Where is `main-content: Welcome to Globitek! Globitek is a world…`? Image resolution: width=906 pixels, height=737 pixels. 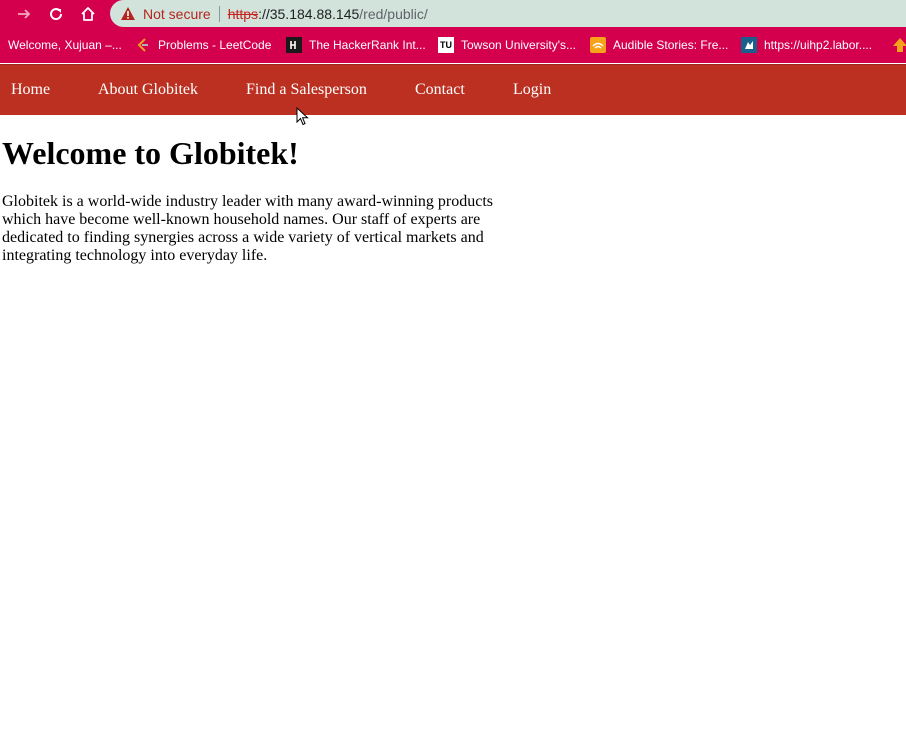 main-content: Welcome to Globitek! Globitek is a world… is located at coordinates (252, 189).